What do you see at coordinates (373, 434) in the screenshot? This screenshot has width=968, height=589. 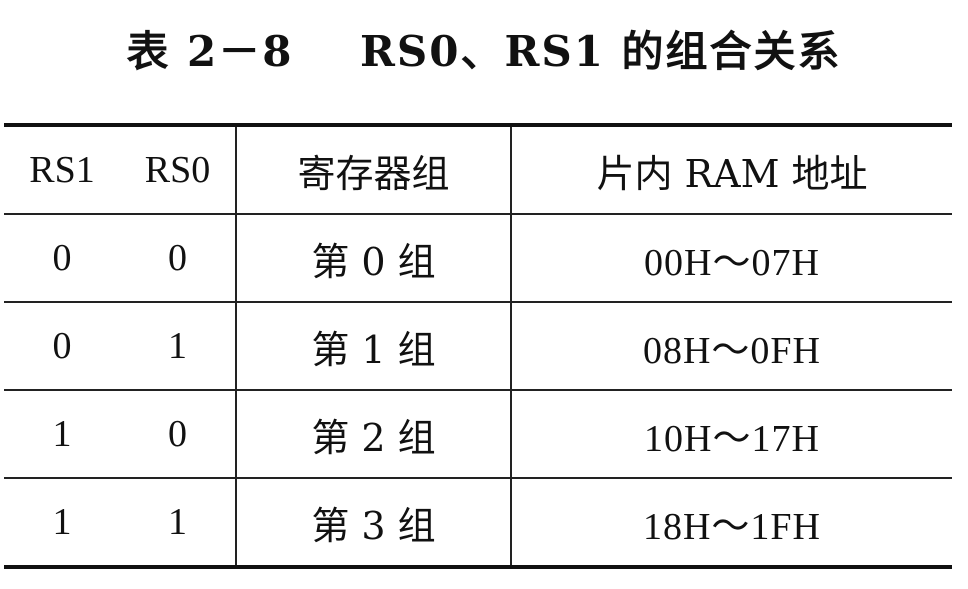 I see `cell-register-bank: 第 2 组` at bounding box center [373, 434].